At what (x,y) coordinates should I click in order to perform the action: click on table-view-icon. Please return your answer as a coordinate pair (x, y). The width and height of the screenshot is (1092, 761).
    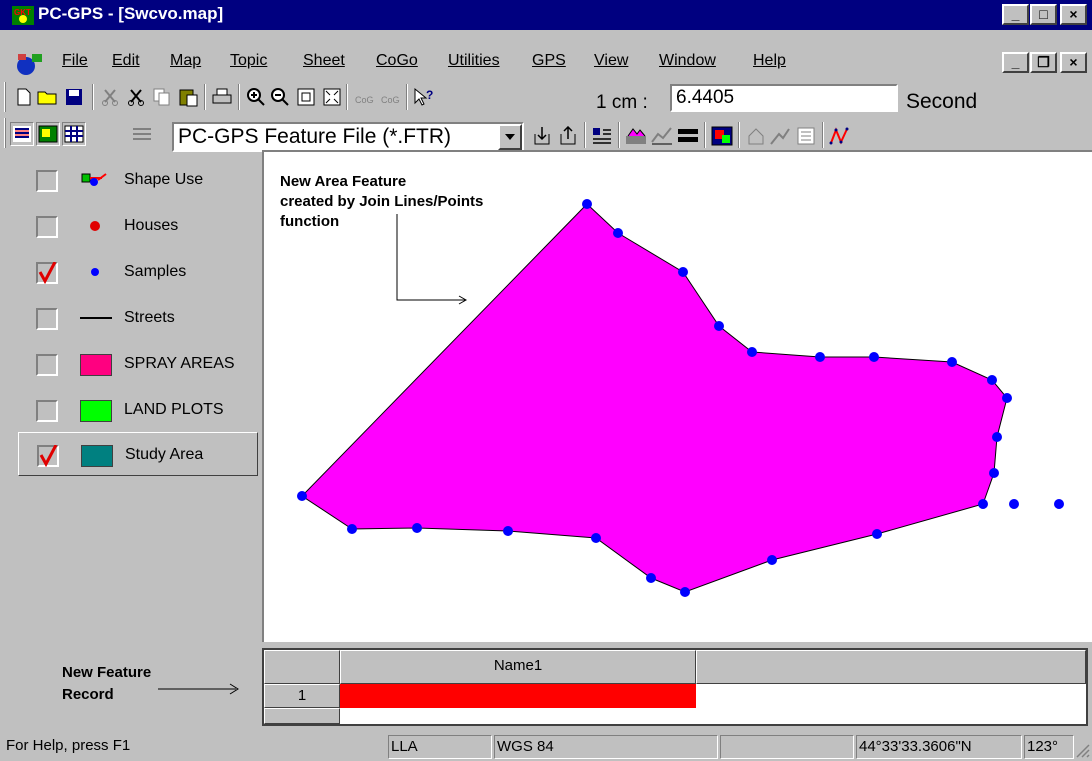
    Looking at the image, I should click on (74, 134).